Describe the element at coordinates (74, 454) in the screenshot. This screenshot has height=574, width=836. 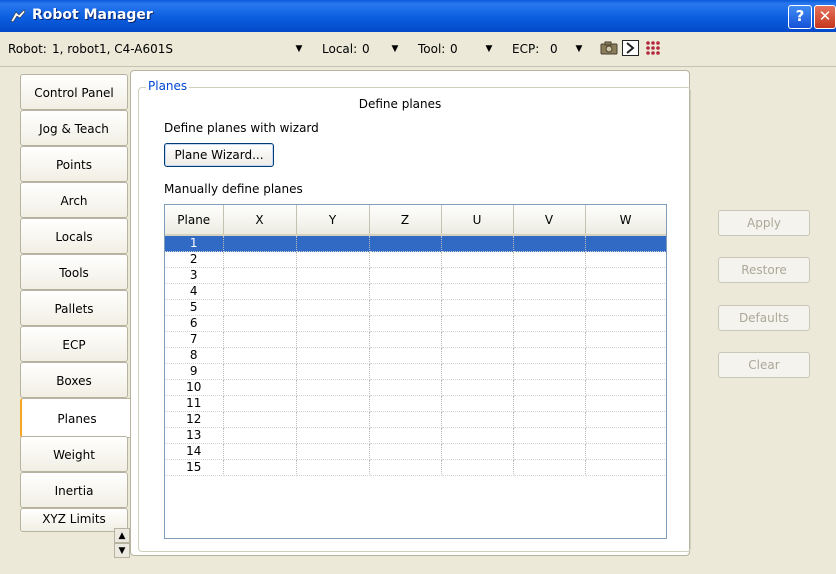
I see `tab-weight: Weight` at that location.